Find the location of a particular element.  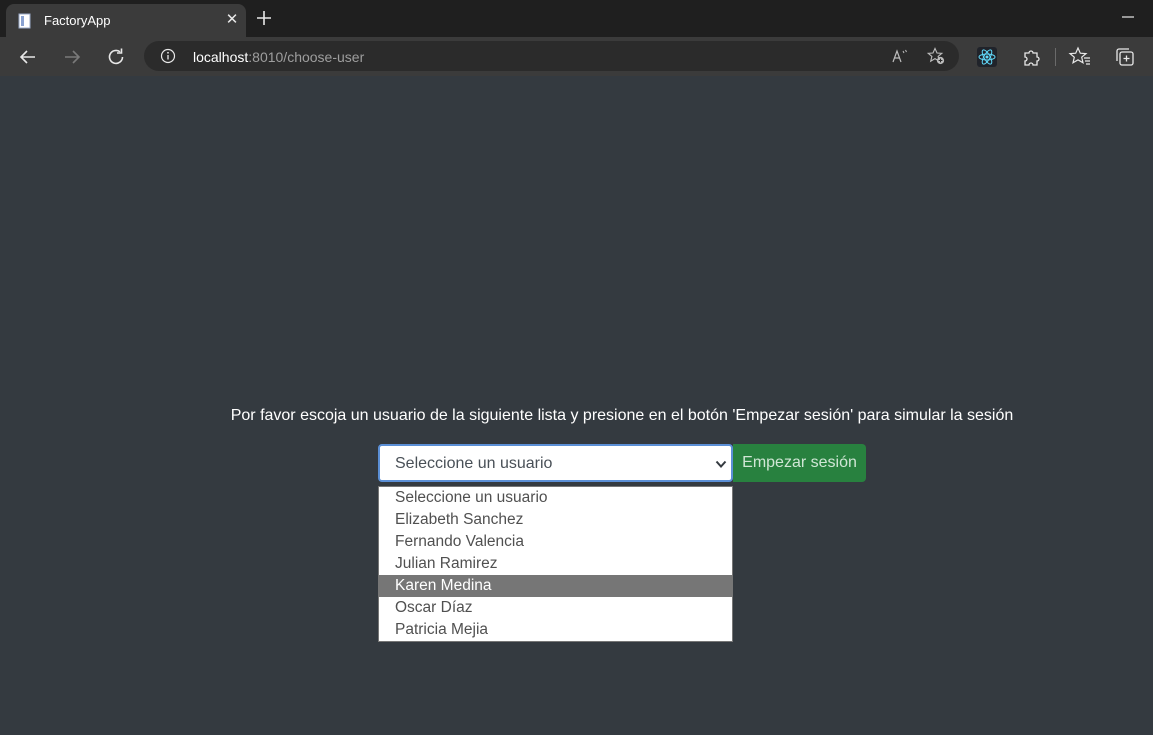

collections-icon is located at coordinates (1125, 57).